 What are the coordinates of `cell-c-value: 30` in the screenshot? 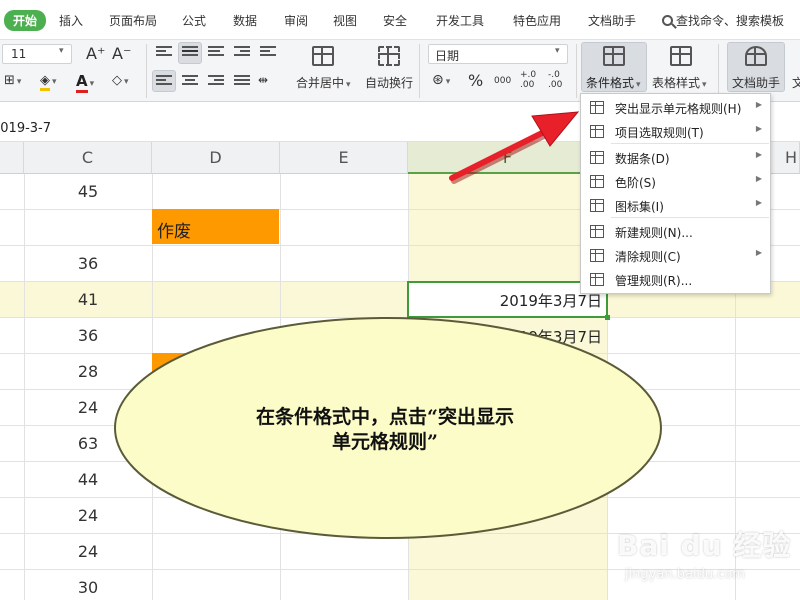 It's located at (88, 587).